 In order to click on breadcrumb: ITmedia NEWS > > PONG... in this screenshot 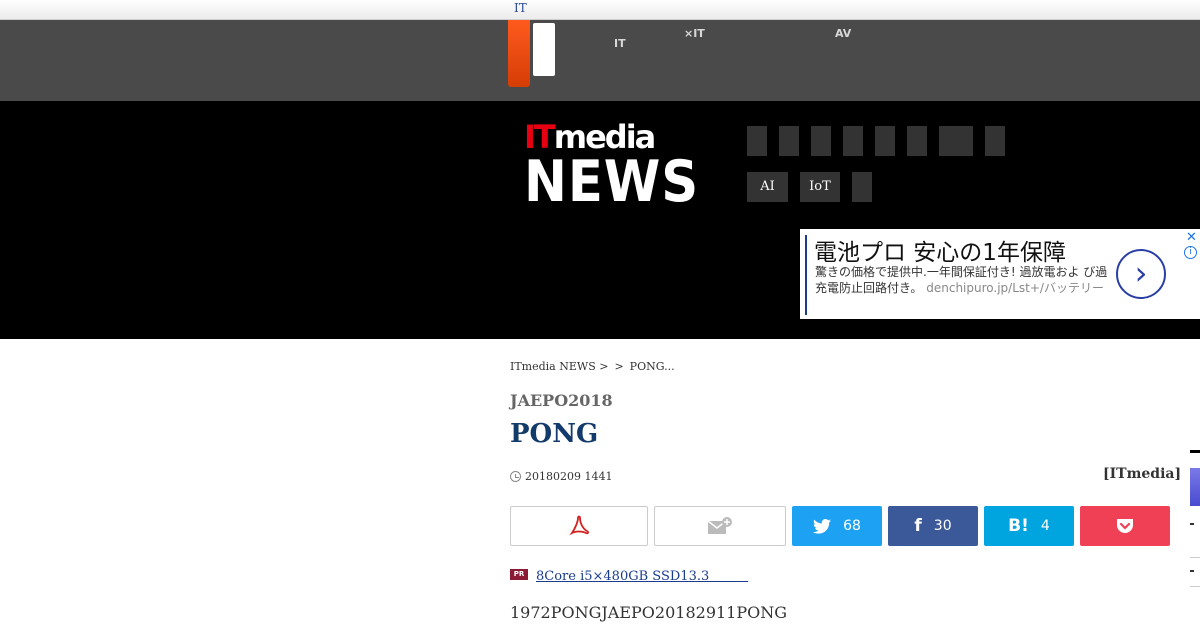, I will do `click(595, 366)`.